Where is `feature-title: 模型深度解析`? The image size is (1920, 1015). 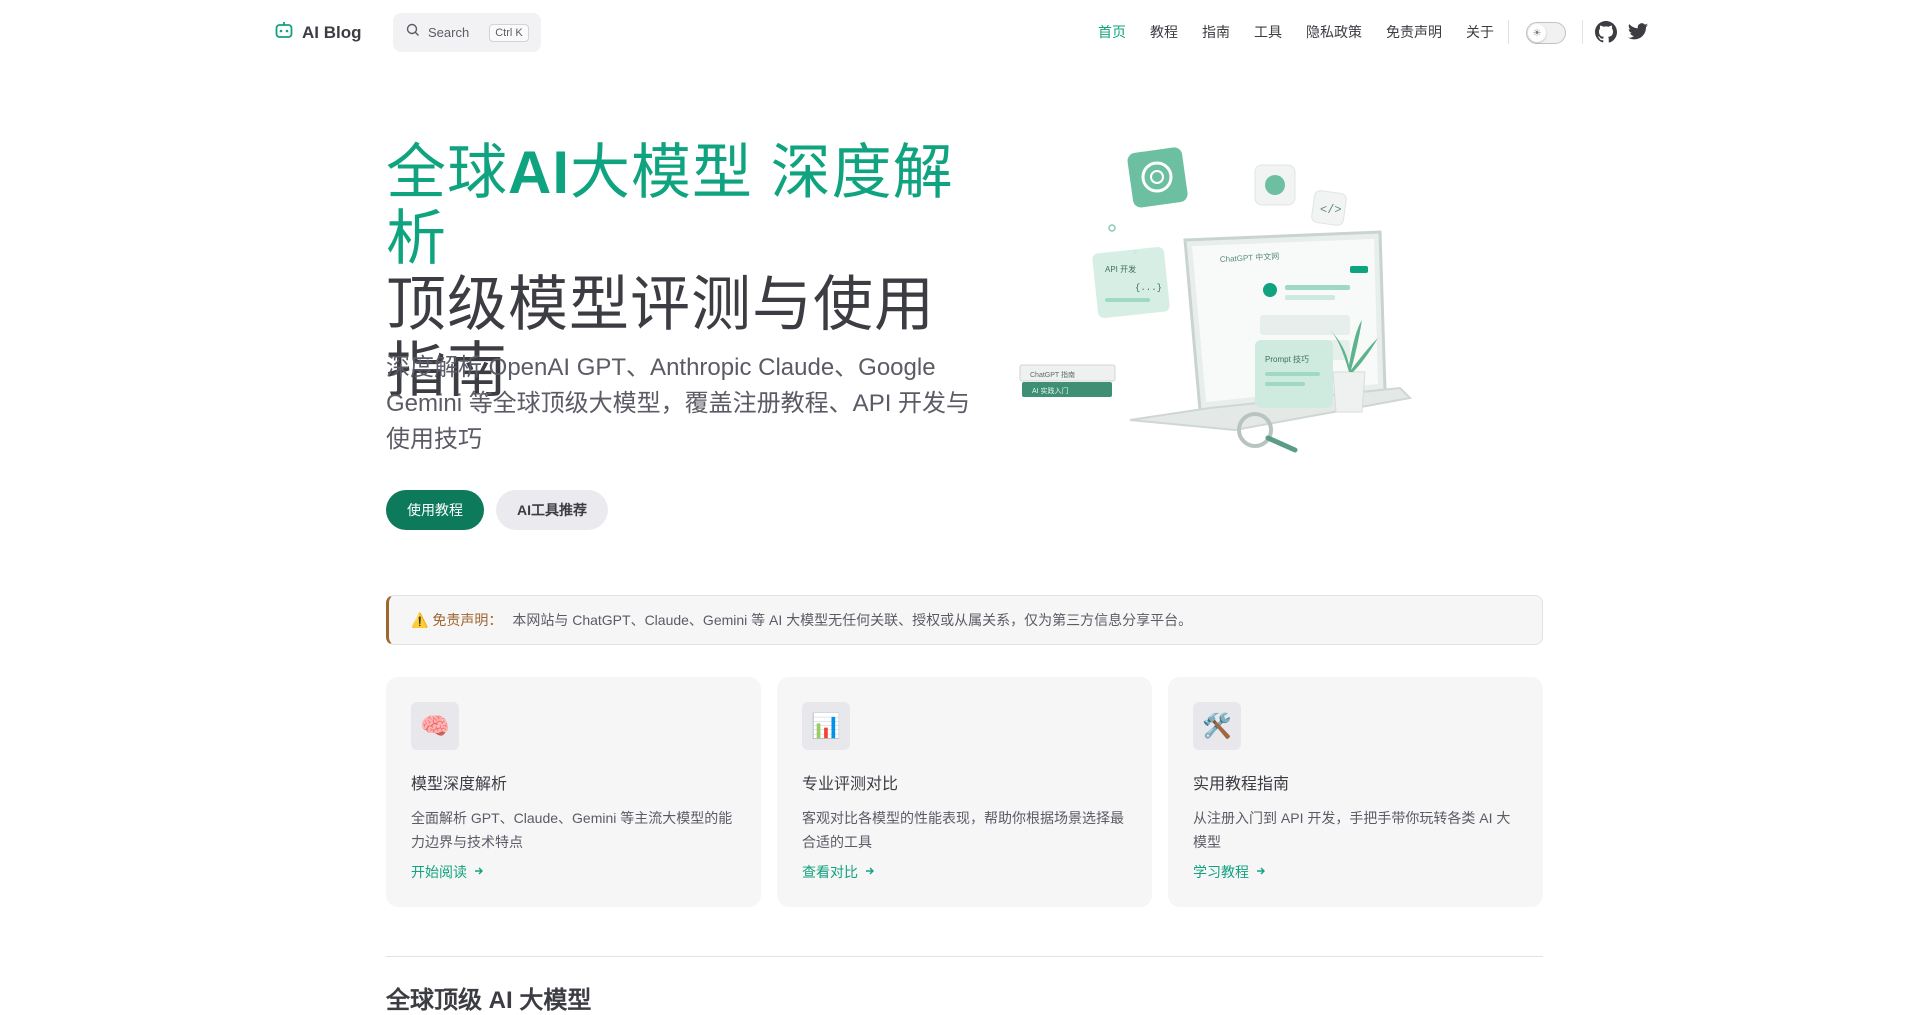
feature-title: 模型深度解析 is located at coordinates (459, 784).